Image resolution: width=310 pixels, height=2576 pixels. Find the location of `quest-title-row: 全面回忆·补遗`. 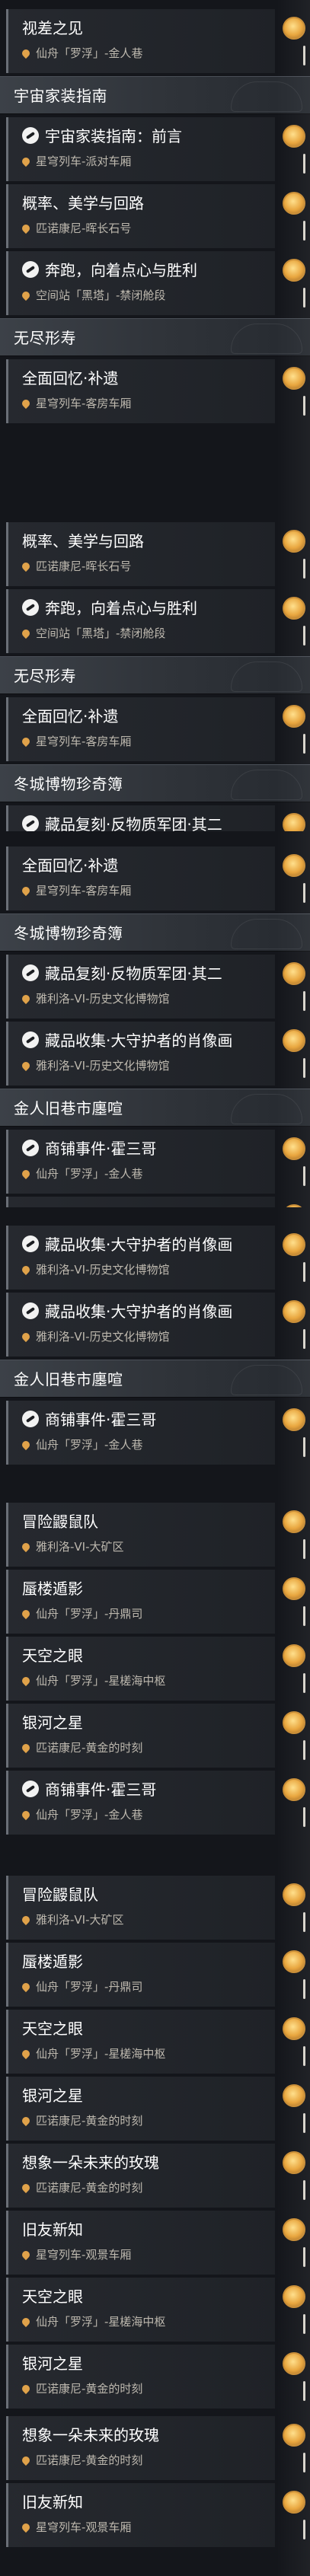

quest-title-row: 全面回忆·补遗 is located at coordinates (148, 378).